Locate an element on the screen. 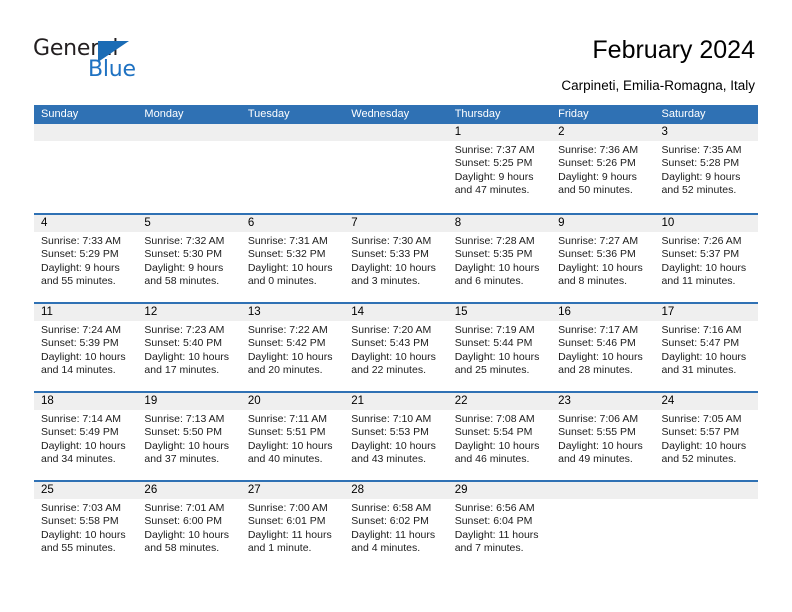  day-detail-line: Sunset: 5:51 PM is located at coordinates (286, 432).